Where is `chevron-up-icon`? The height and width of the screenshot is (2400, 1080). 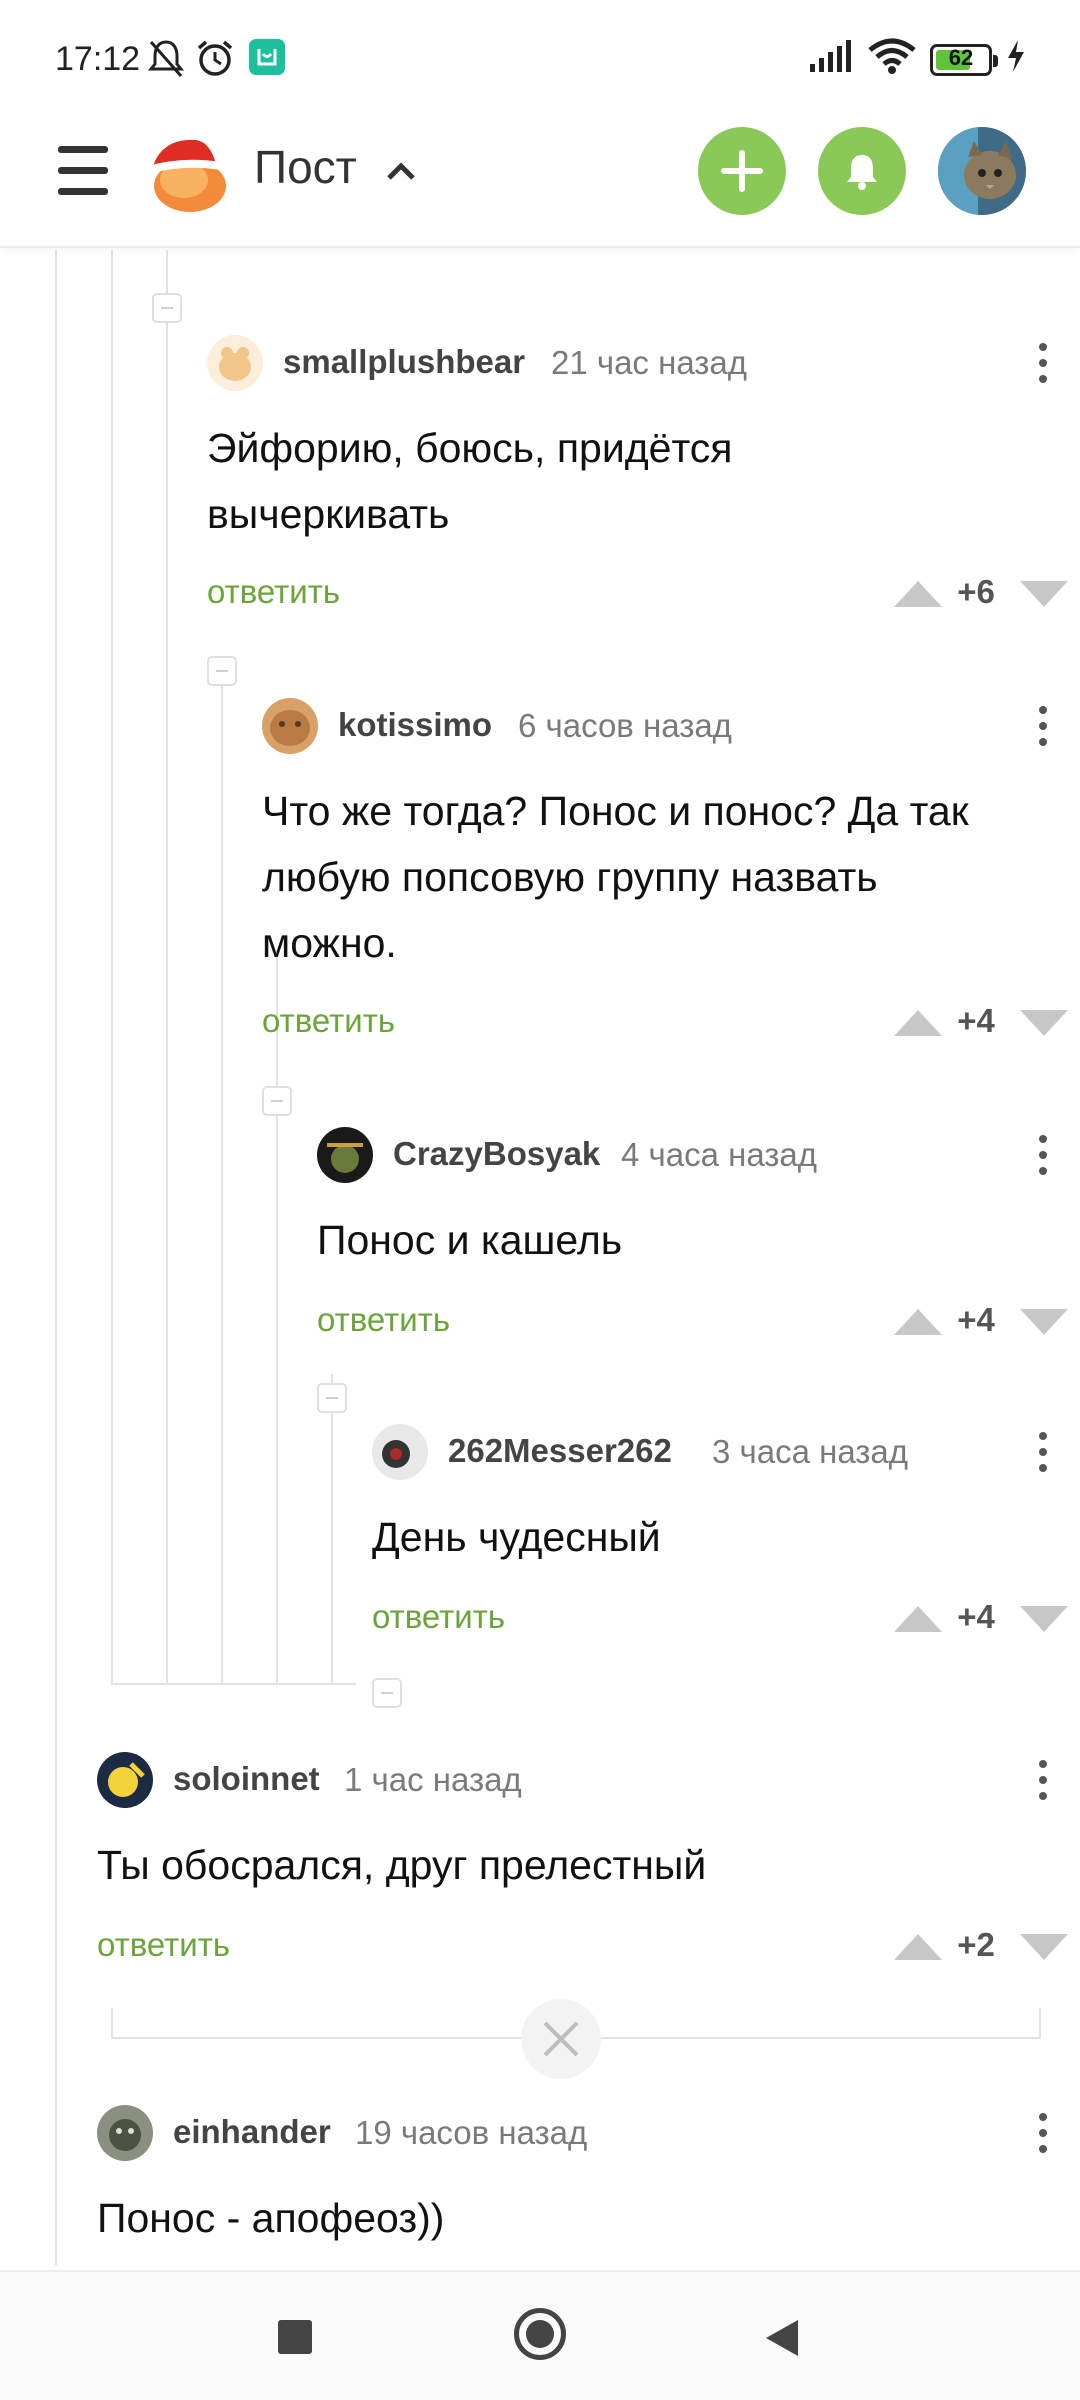 chevron-up-icon is located at coordinates (401, 171).